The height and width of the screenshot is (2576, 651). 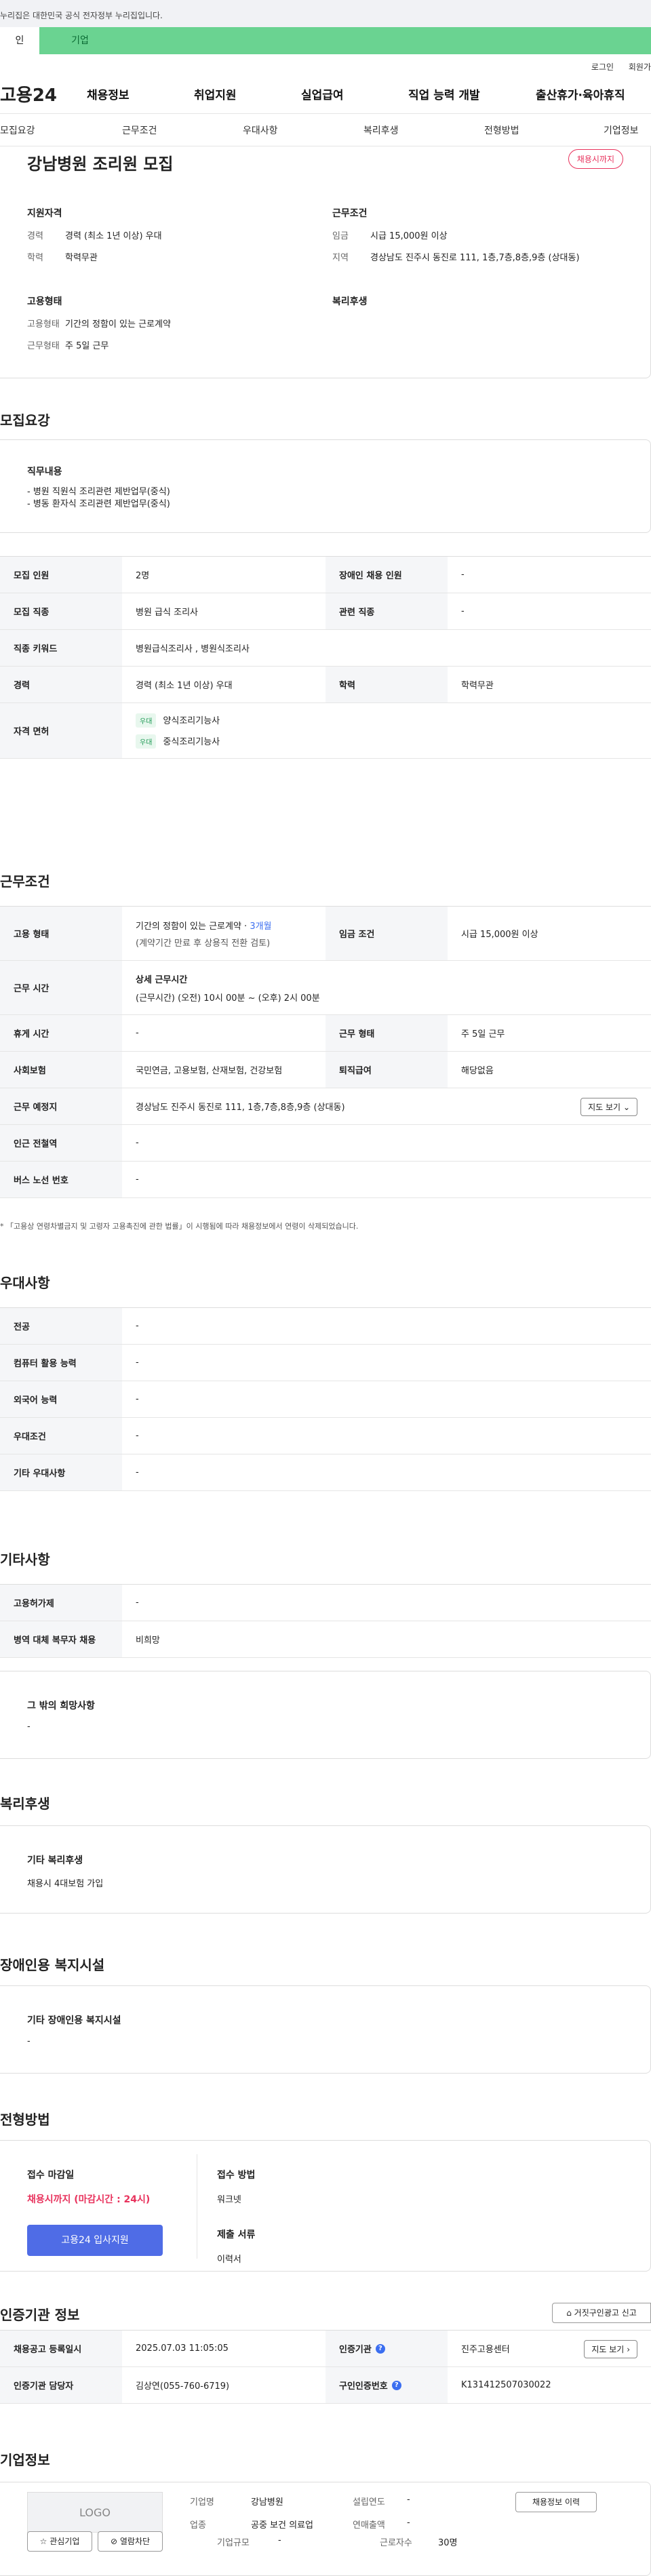 What do you see at coordinates (267, 2502) in the screenshot?
I see `company-name-value: 강남병원` at bounding box center [267, 2502].